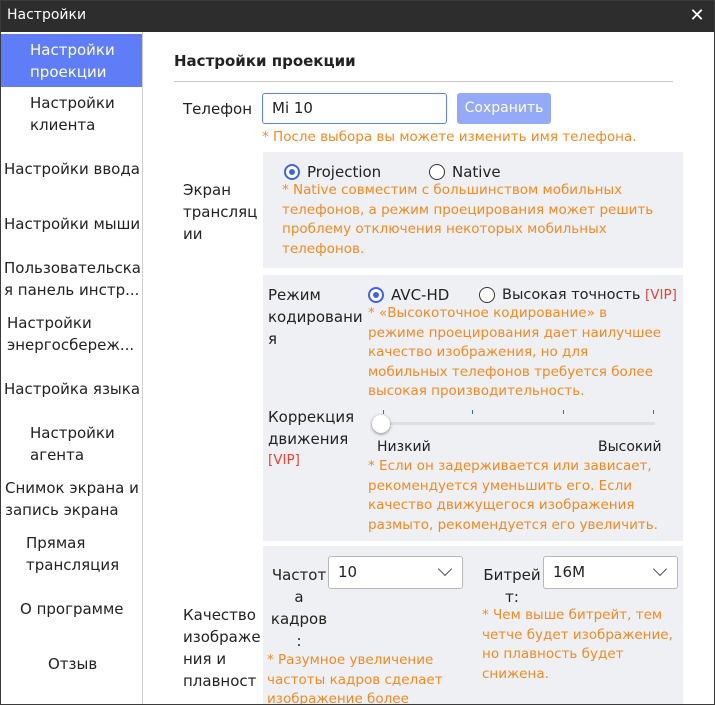 The height and width of the screenshot is (705, 715). What do you see at coordinates (376, 295) in the screenshot?
I see `radio-avc-hd` at bounding box center [376, 295].